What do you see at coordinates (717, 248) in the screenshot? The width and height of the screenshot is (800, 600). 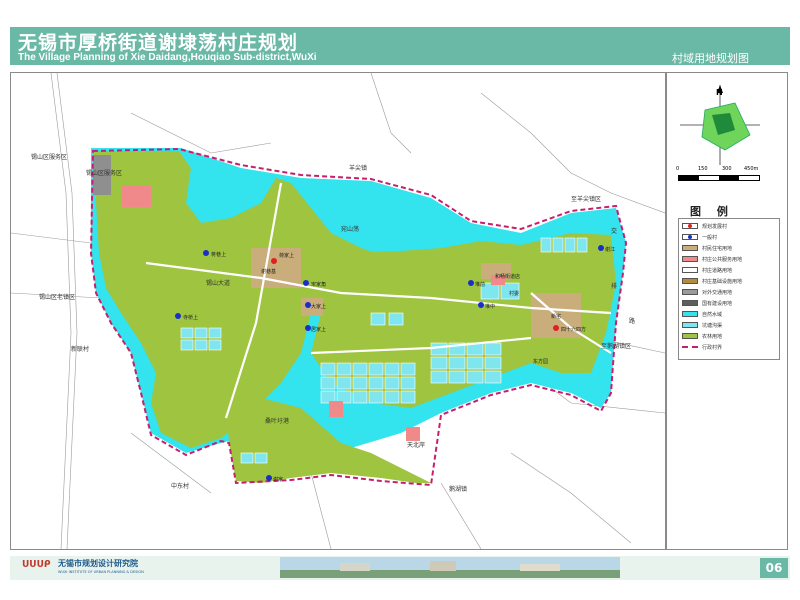 I see `legend-label: 村民住宅用地` at bounding box center [717, 248].